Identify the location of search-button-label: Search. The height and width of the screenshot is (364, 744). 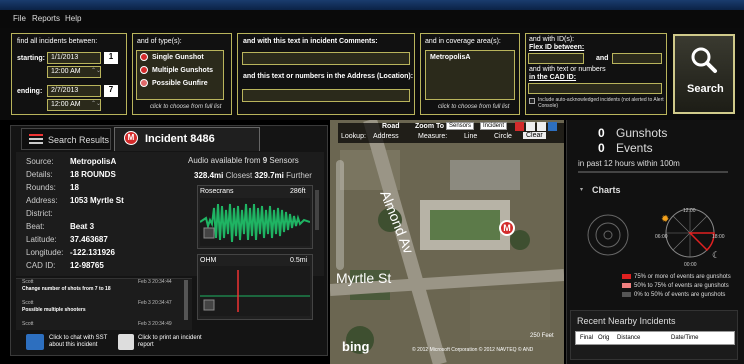
(705, 89).